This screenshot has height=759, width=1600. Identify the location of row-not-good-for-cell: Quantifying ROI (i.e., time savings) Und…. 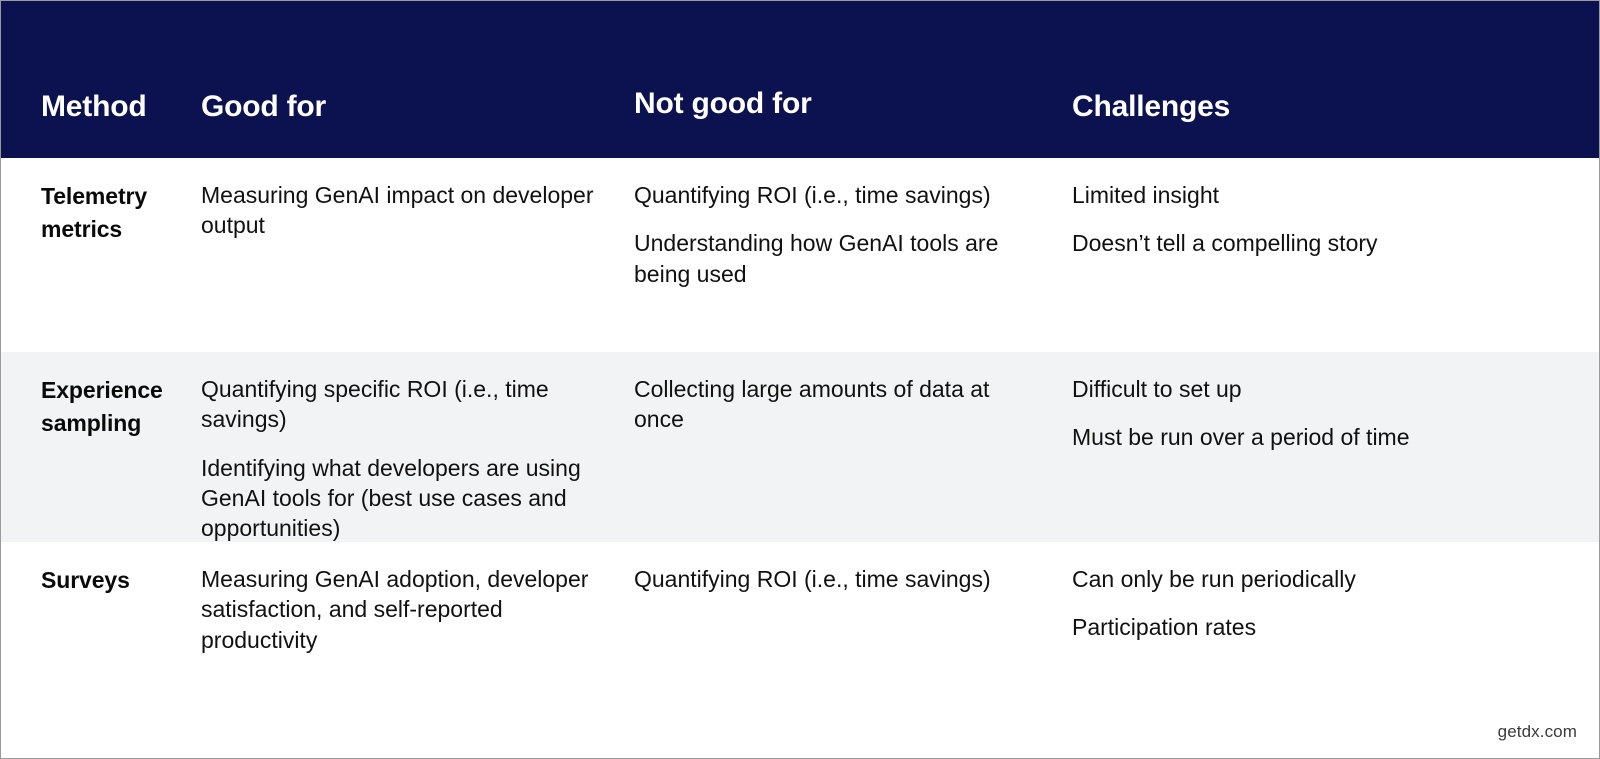
(853, 234).